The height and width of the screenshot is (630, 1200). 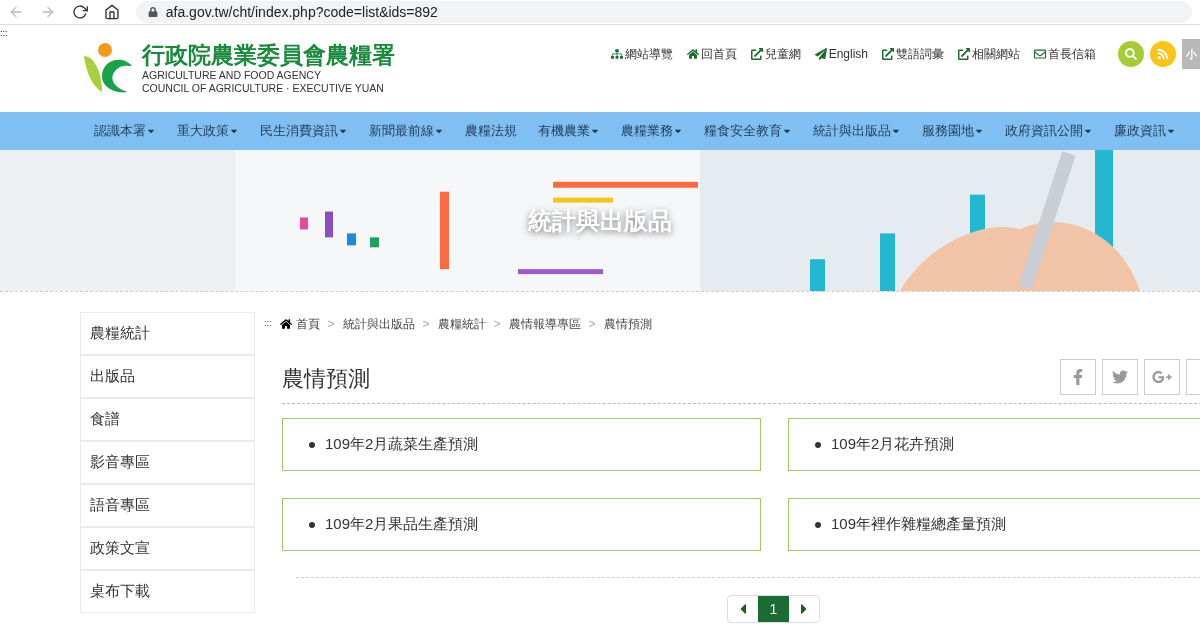 What do you see at coordinates (304, 131) in the screenshot?
I see `nav-item: 民生消費資訊` at bounding box center [304, 131].